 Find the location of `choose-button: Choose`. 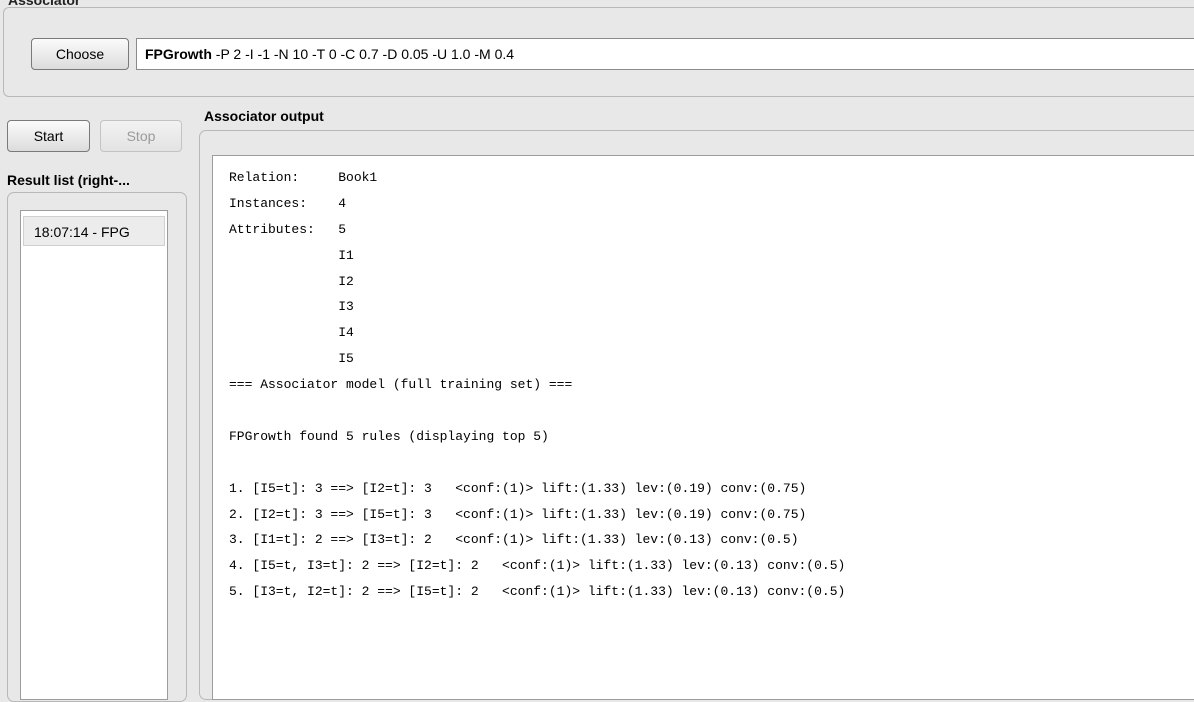

choose-button: Choose is located at coordinates (80, 54).